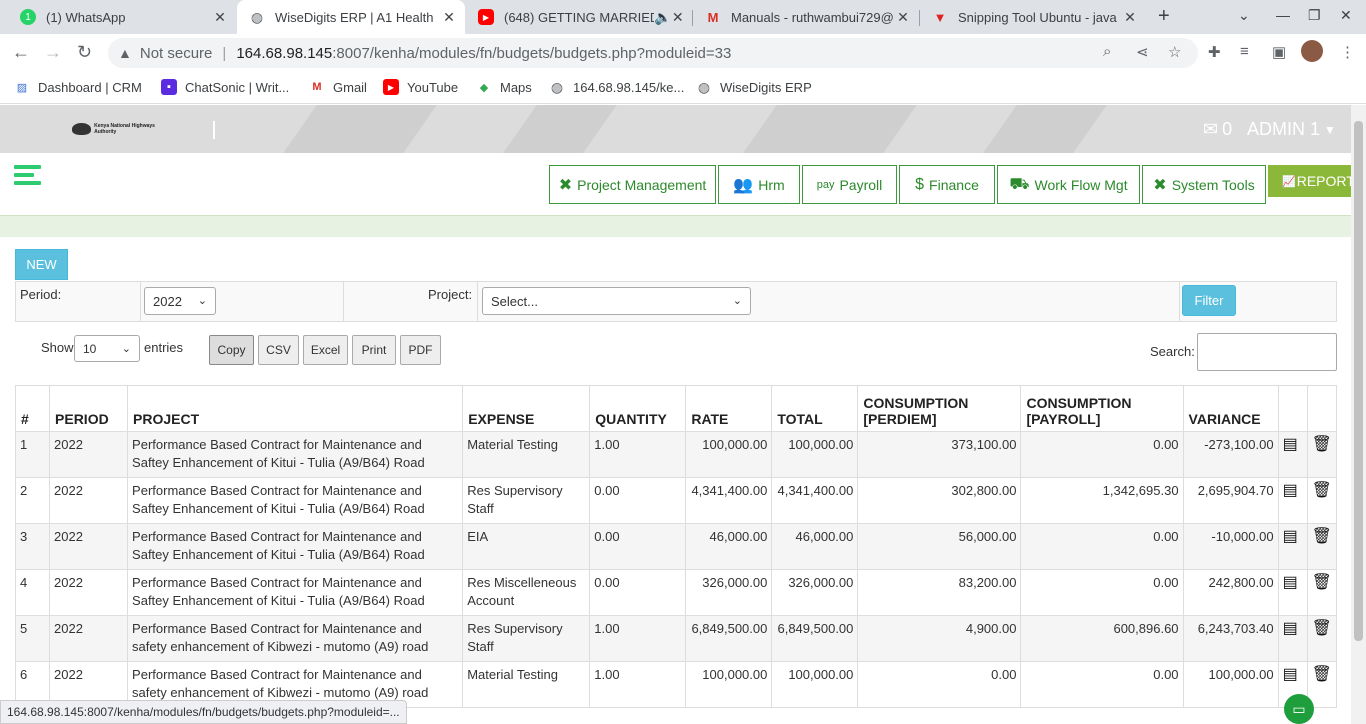 The width and height of the screenshot is (1366, 724). I want to click on column-header: QUANTITY, so click(638, 408).